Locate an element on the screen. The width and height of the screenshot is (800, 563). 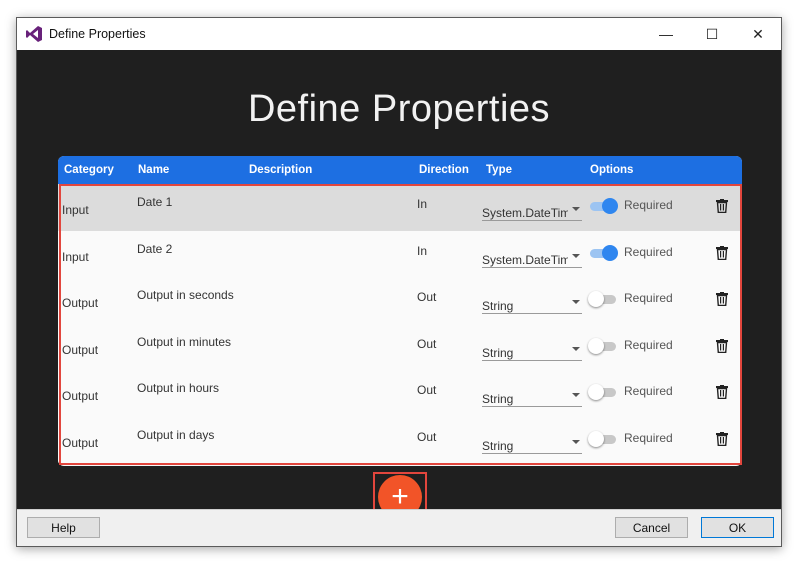
table-row: Input Date 2 In System.DateTim Required is located at coordinates (400, 254).